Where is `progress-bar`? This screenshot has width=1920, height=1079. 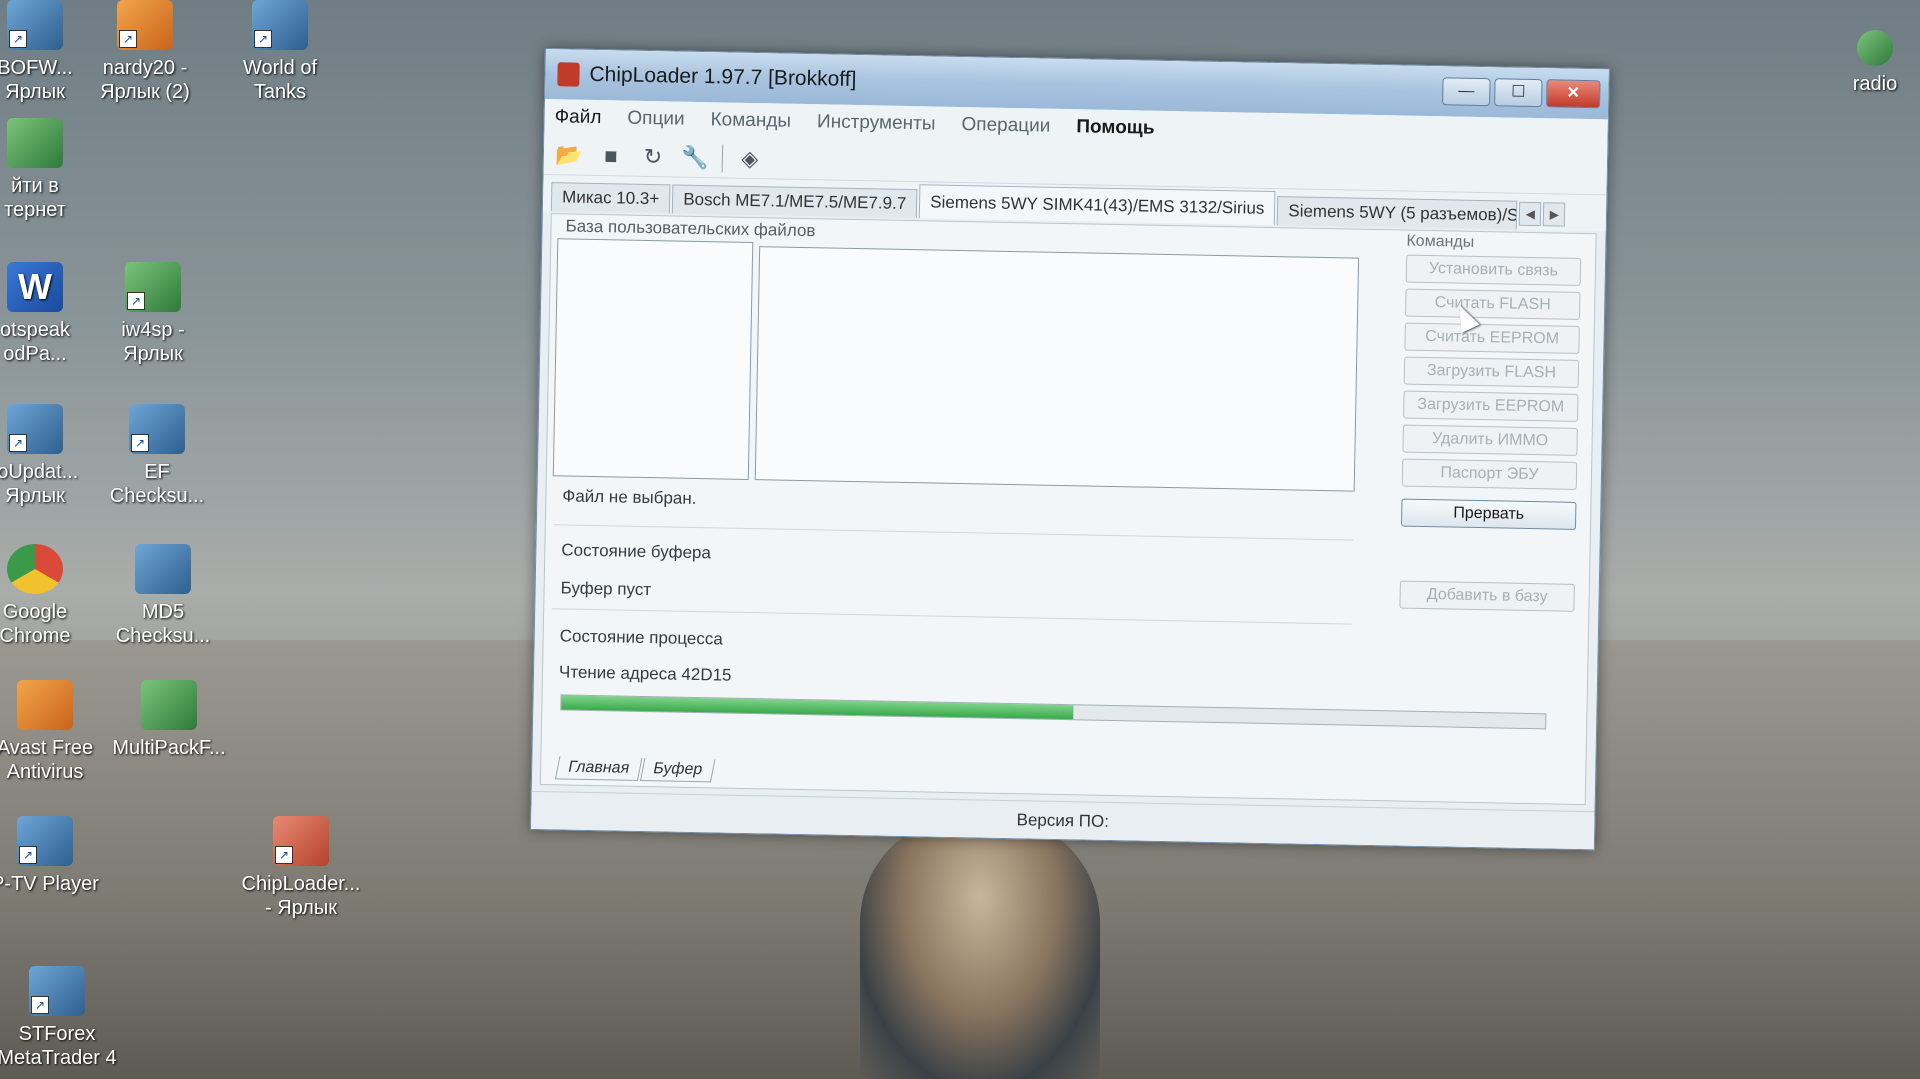 progress-bar is located at coordinates (1053, 712).